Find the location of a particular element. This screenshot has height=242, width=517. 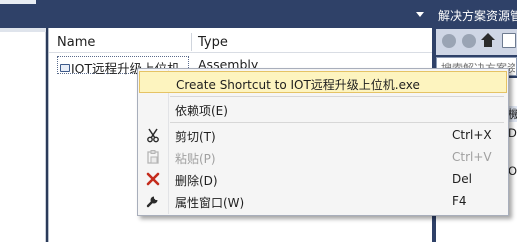

toolbar-overflow-button is located at coordinates (509, 40).